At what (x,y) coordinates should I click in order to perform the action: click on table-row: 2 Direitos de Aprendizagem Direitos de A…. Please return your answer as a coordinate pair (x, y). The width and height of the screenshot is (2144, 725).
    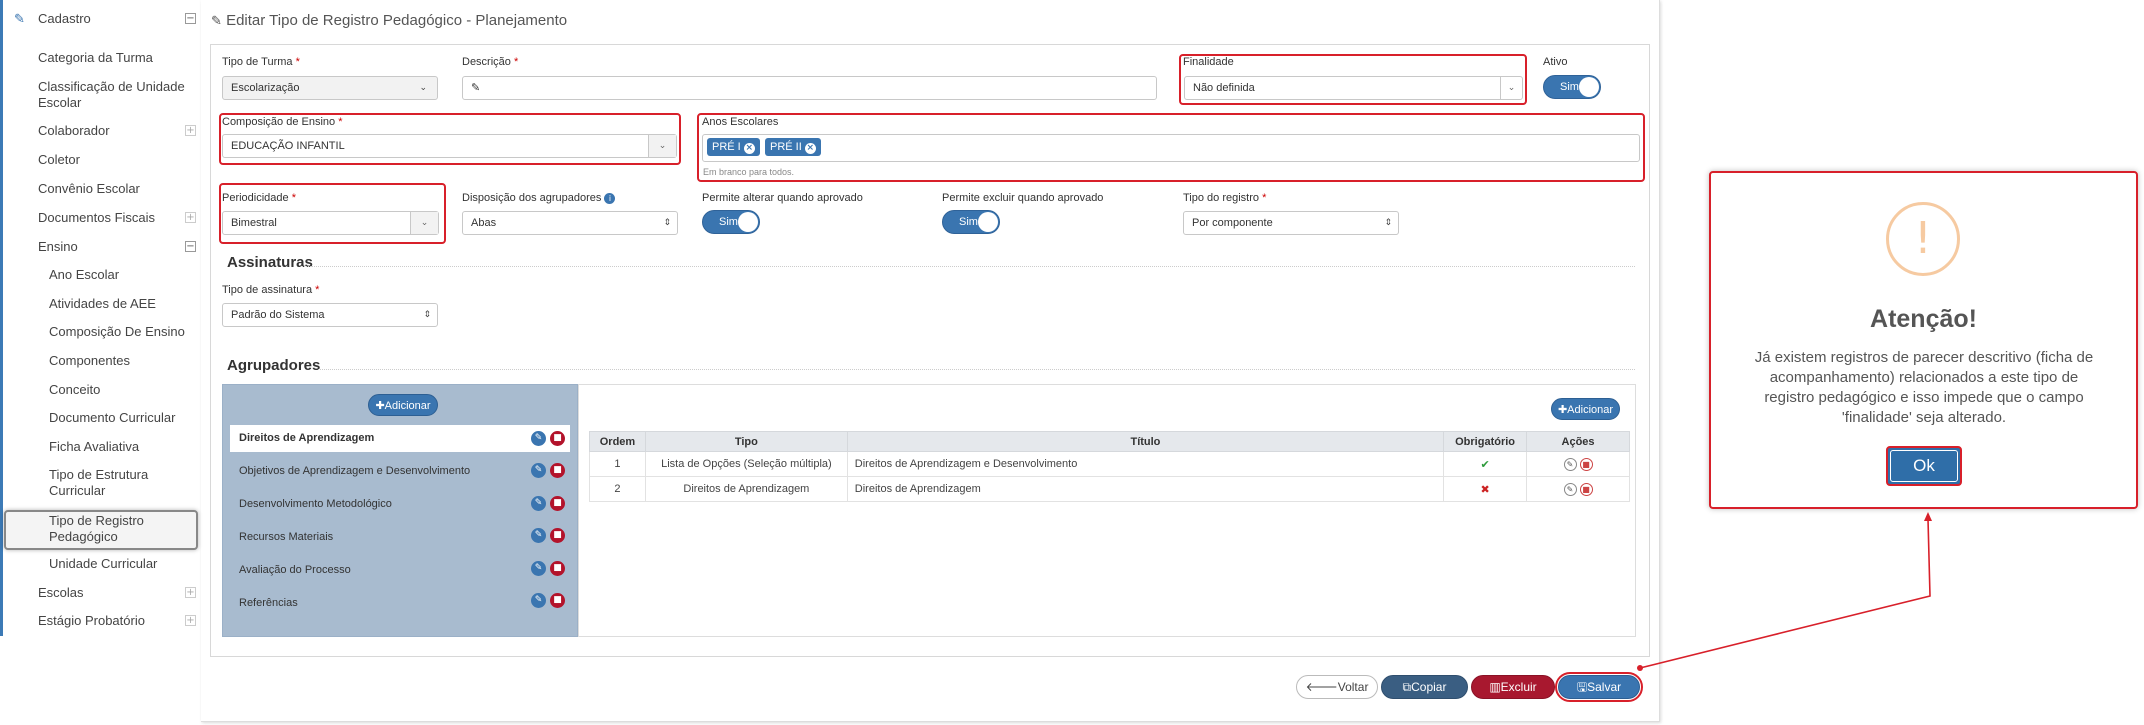
    Looking at the image, I should click on (1109, 489).